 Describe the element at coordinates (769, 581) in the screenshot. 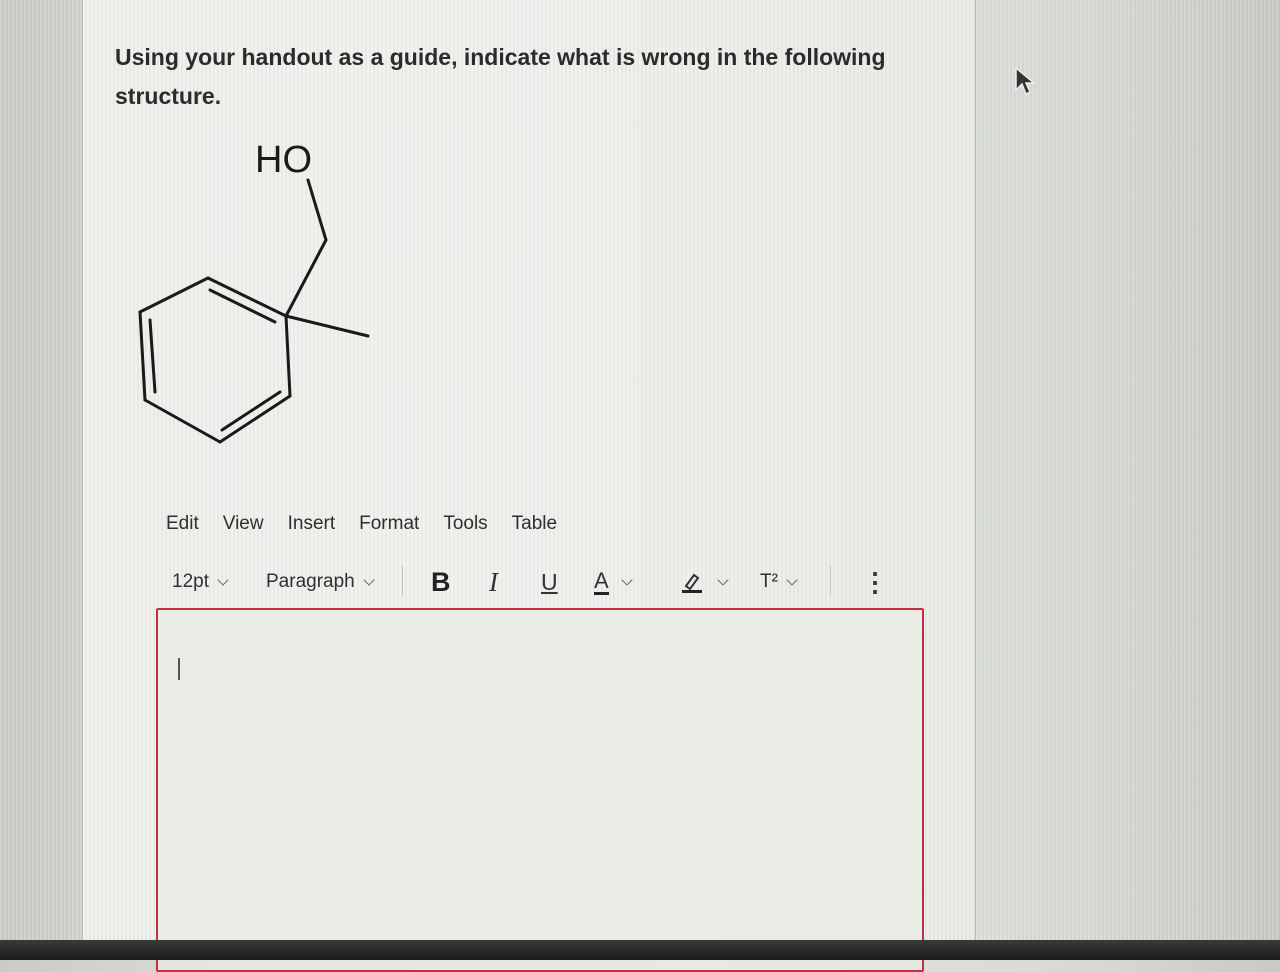

I see `superscript-icon: T²` at that location.